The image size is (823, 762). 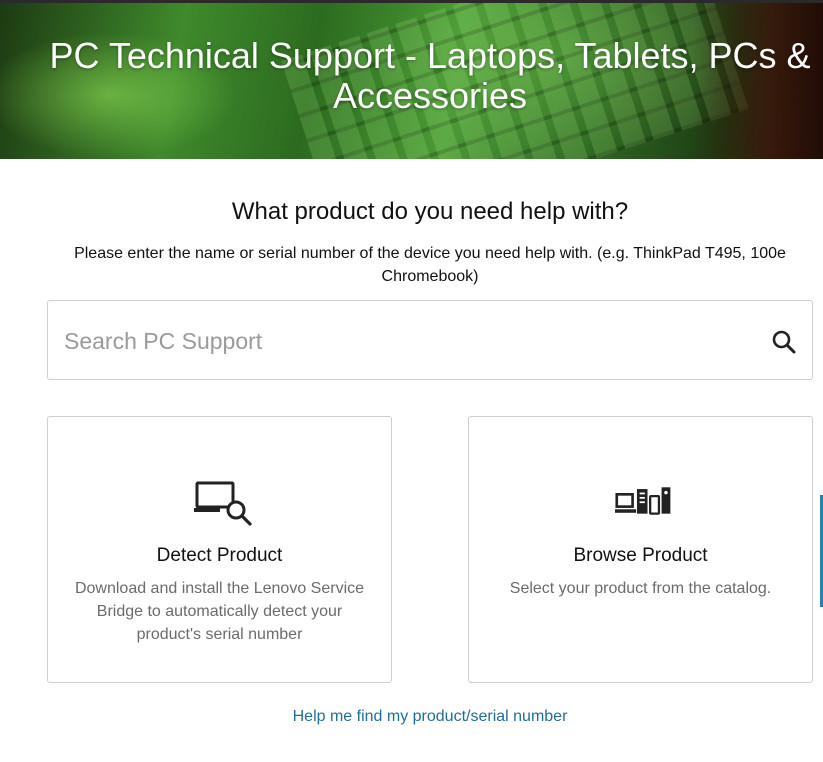 I want to click on search-icon, so click(x=784, y=342).